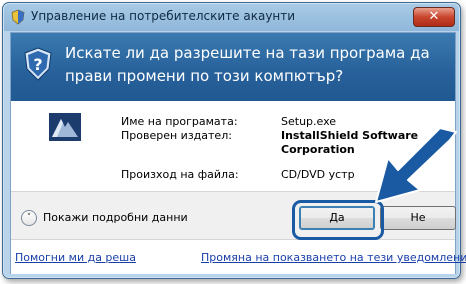 The height and width of the screenshot is (284, 466). I want to click on no-button: Не, so click(418, 218).